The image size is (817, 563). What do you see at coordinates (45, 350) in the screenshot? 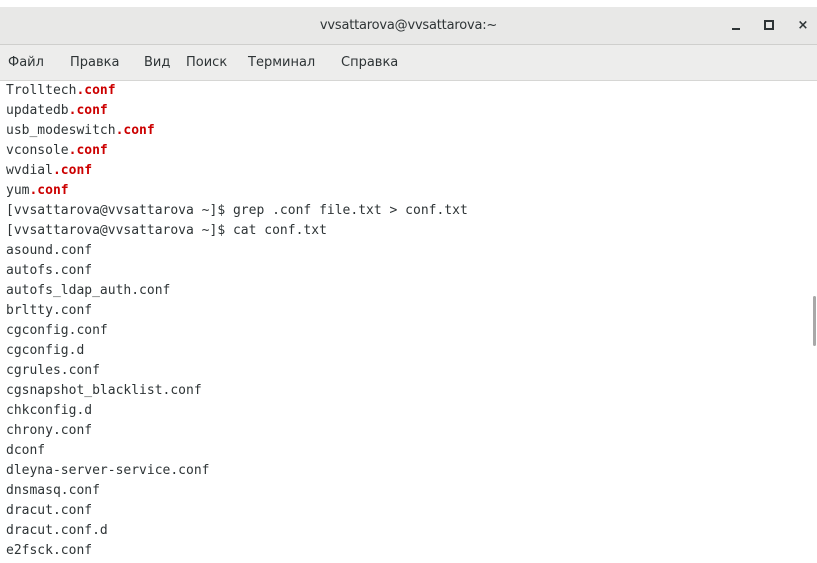
I see `terminal-line-text: cgconfig.d` at bounding box center [45, 350].